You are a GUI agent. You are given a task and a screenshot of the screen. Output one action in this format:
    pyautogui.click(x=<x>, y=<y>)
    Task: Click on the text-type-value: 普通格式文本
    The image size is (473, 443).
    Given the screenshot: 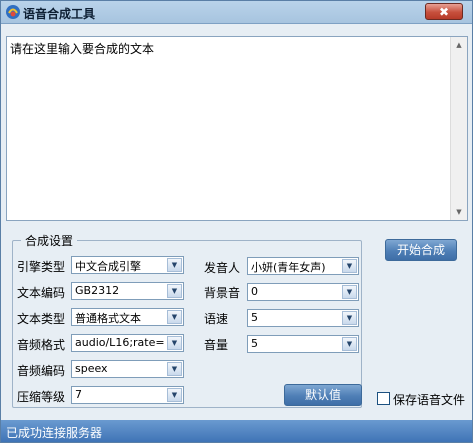 What is the action you would take?
    pyautogui.click(x=108, y=318)
    